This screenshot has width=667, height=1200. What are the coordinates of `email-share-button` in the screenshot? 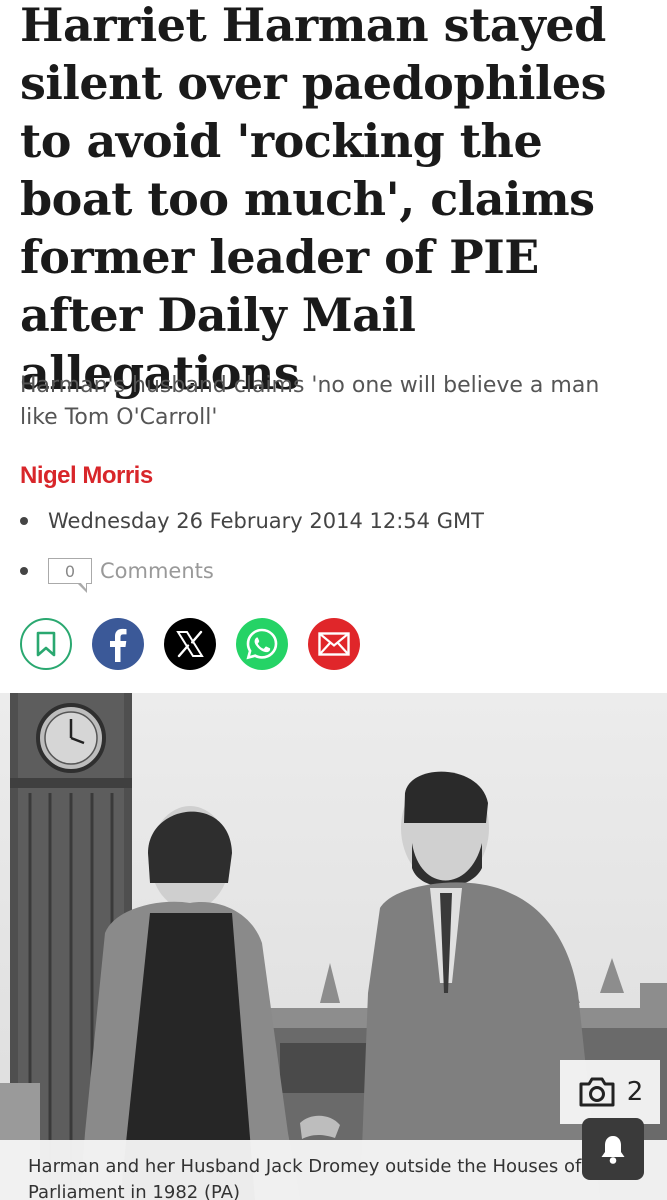 It's located at (334, 644).